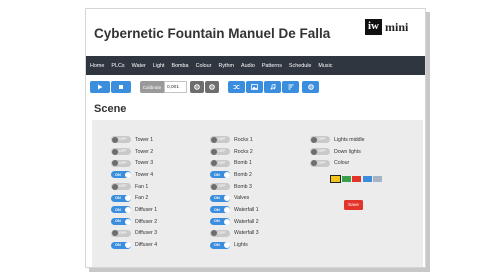 The image size is (489, 275). I want to click on toggle-label: Waterfall 2, so click(246, 221).